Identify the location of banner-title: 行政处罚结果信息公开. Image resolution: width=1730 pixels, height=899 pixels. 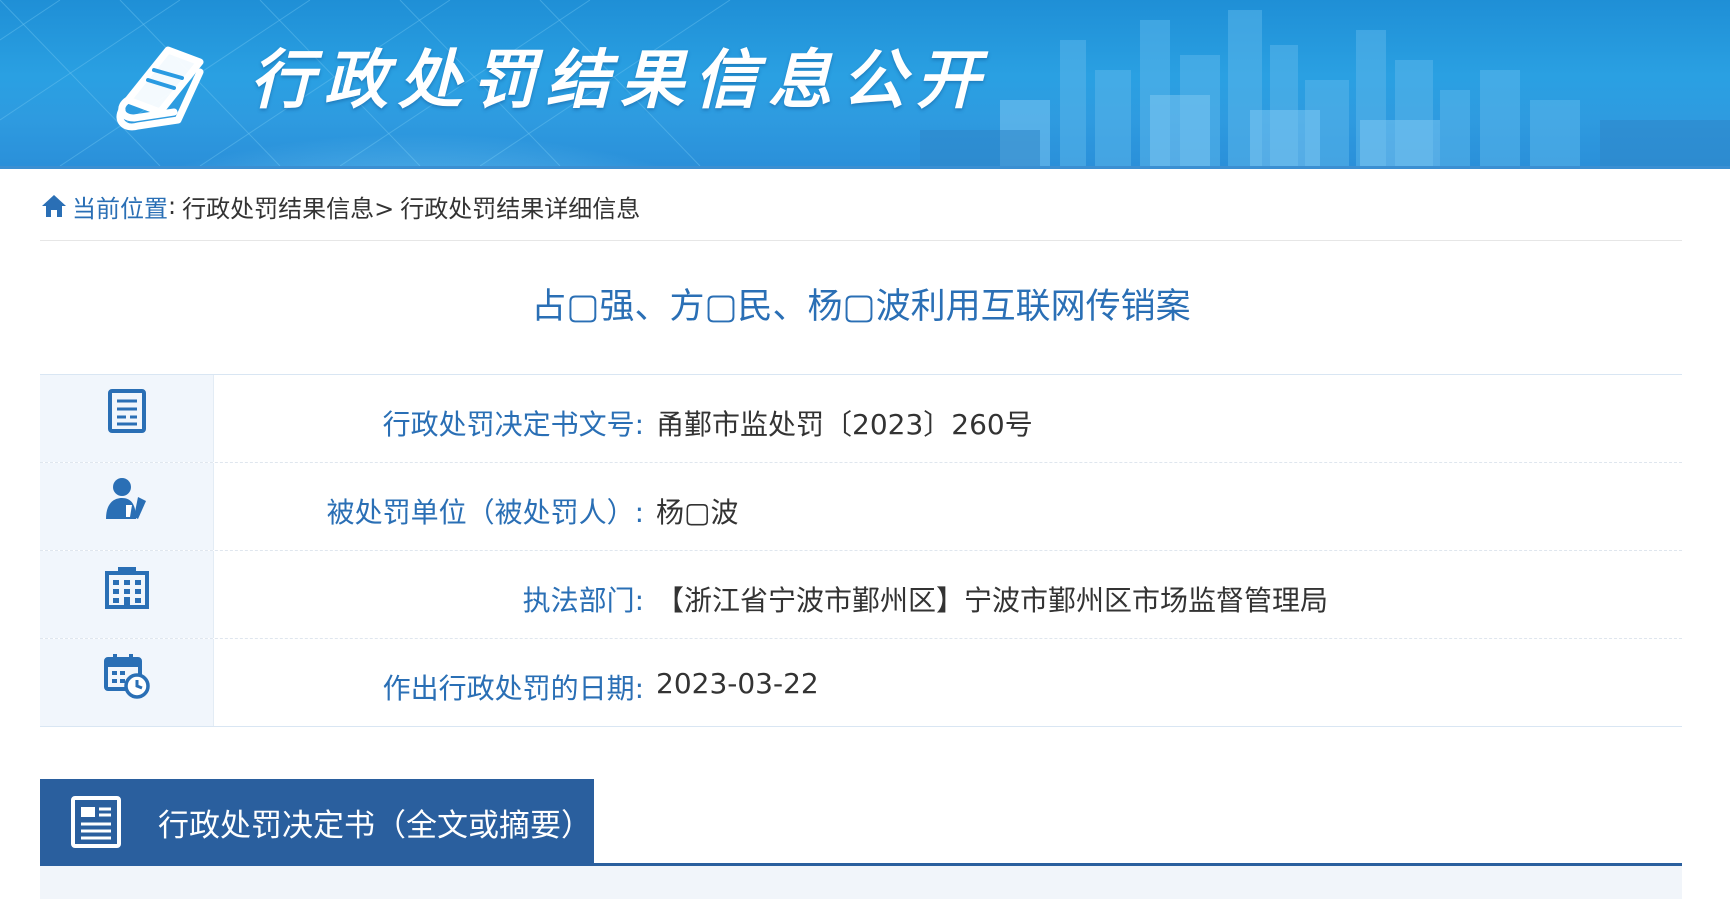
(620, 81).